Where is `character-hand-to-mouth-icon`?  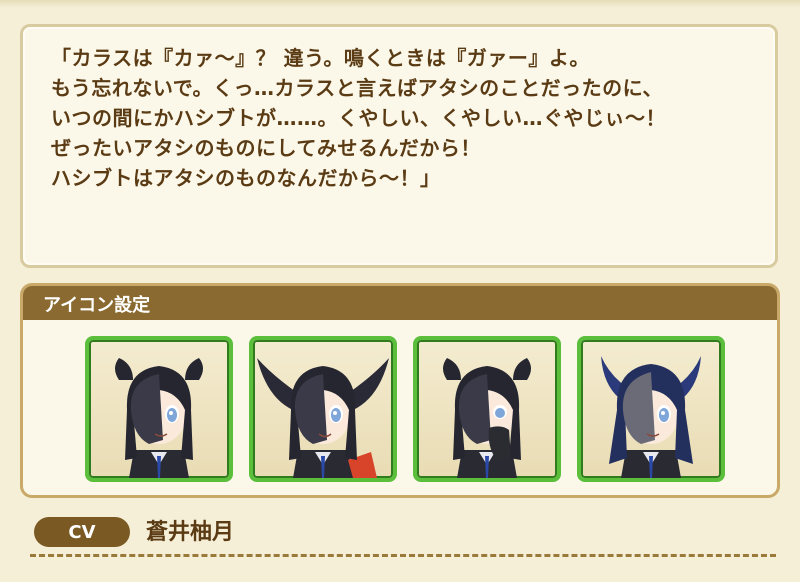 character-hand-to-mouth-icon is located at coordinates (487, 418).